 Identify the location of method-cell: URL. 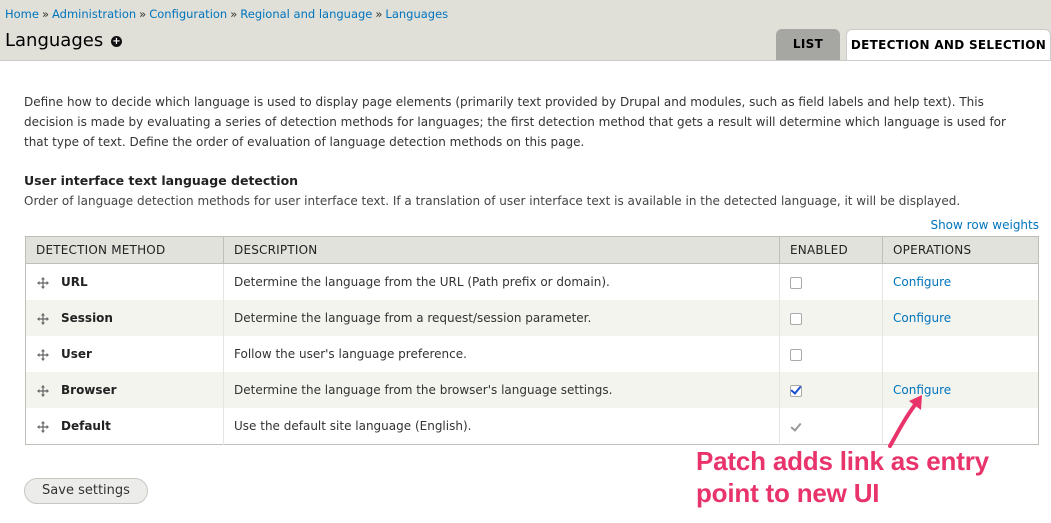
(124, 281).